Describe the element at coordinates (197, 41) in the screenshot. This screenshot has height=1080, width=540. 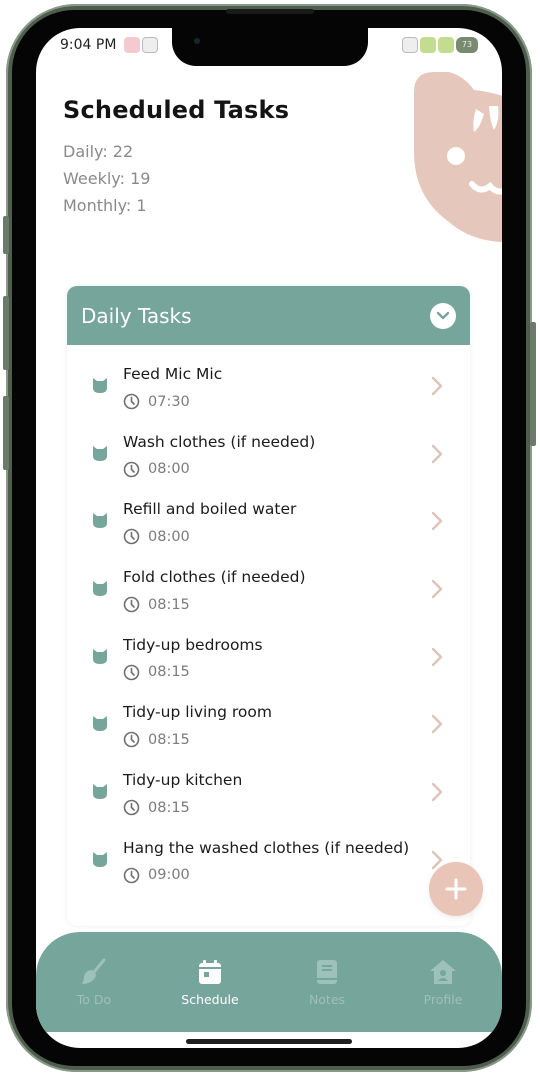
I see `camera` at that location.